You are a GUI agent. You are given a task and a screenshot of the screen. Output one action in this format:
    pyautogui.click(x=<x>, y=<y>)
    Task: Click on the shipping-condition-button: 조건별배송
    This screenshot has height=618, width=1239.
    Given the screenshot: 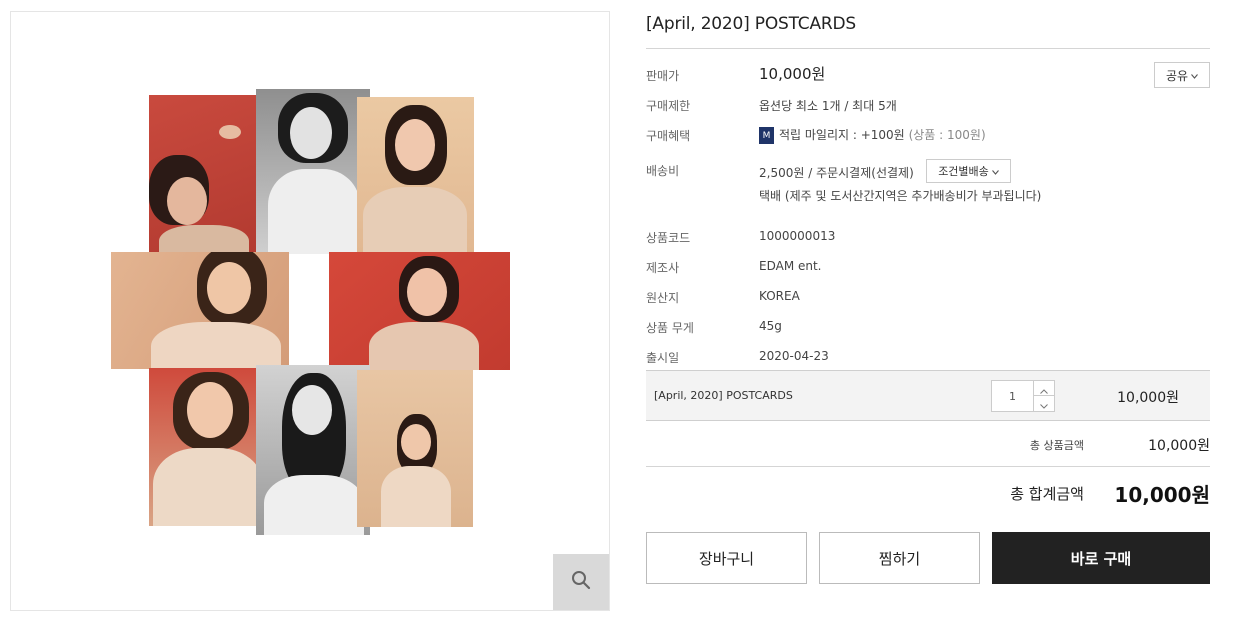 What is the action you would take?
    pyautogui.click(x=968, y=171)
    